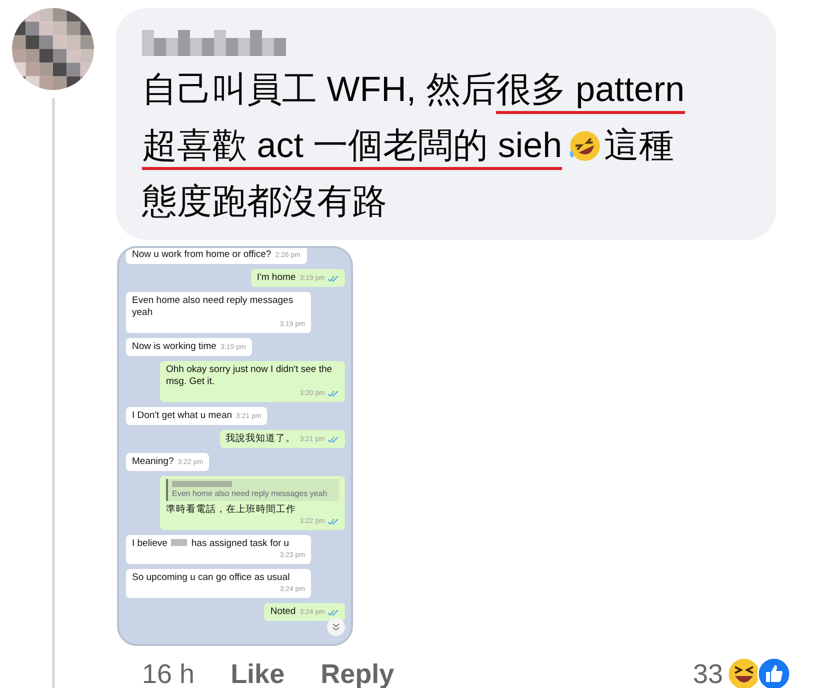  I want to click on message-text: Meaning?, so click(153, 462).